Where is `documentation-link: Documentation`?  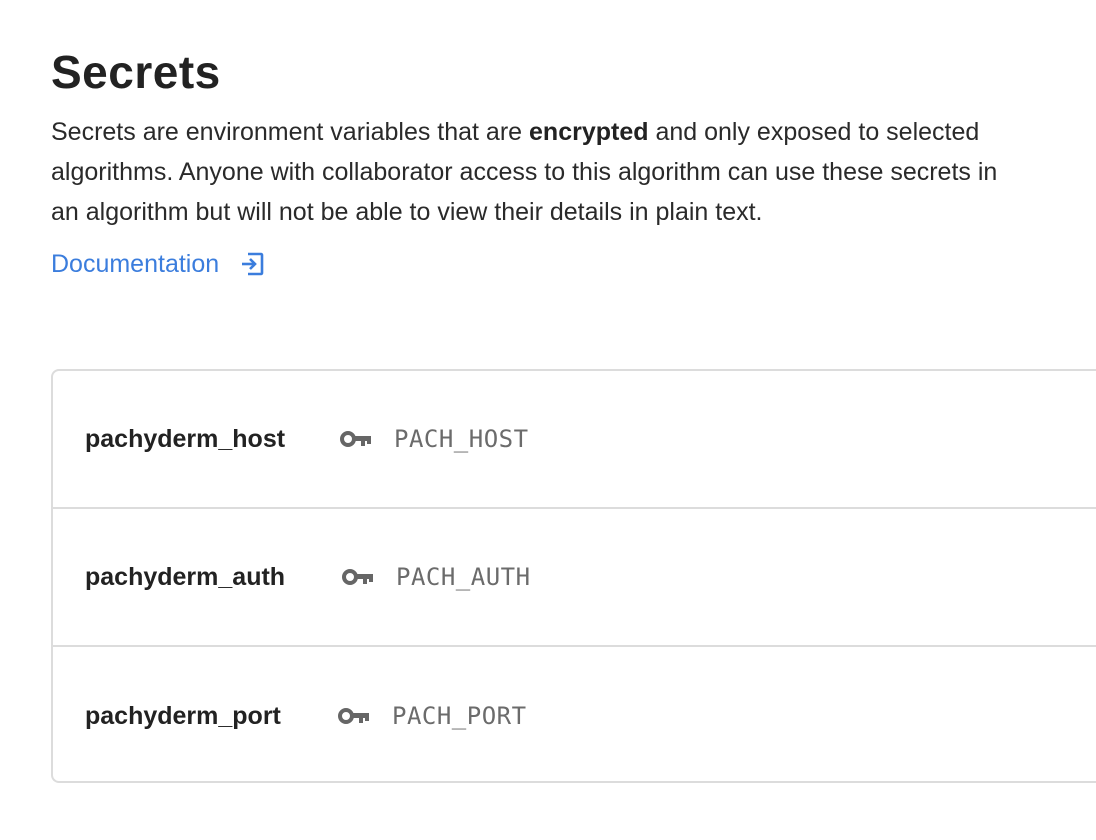
documentation-link: Documentation is located at coordinates (158, 264).